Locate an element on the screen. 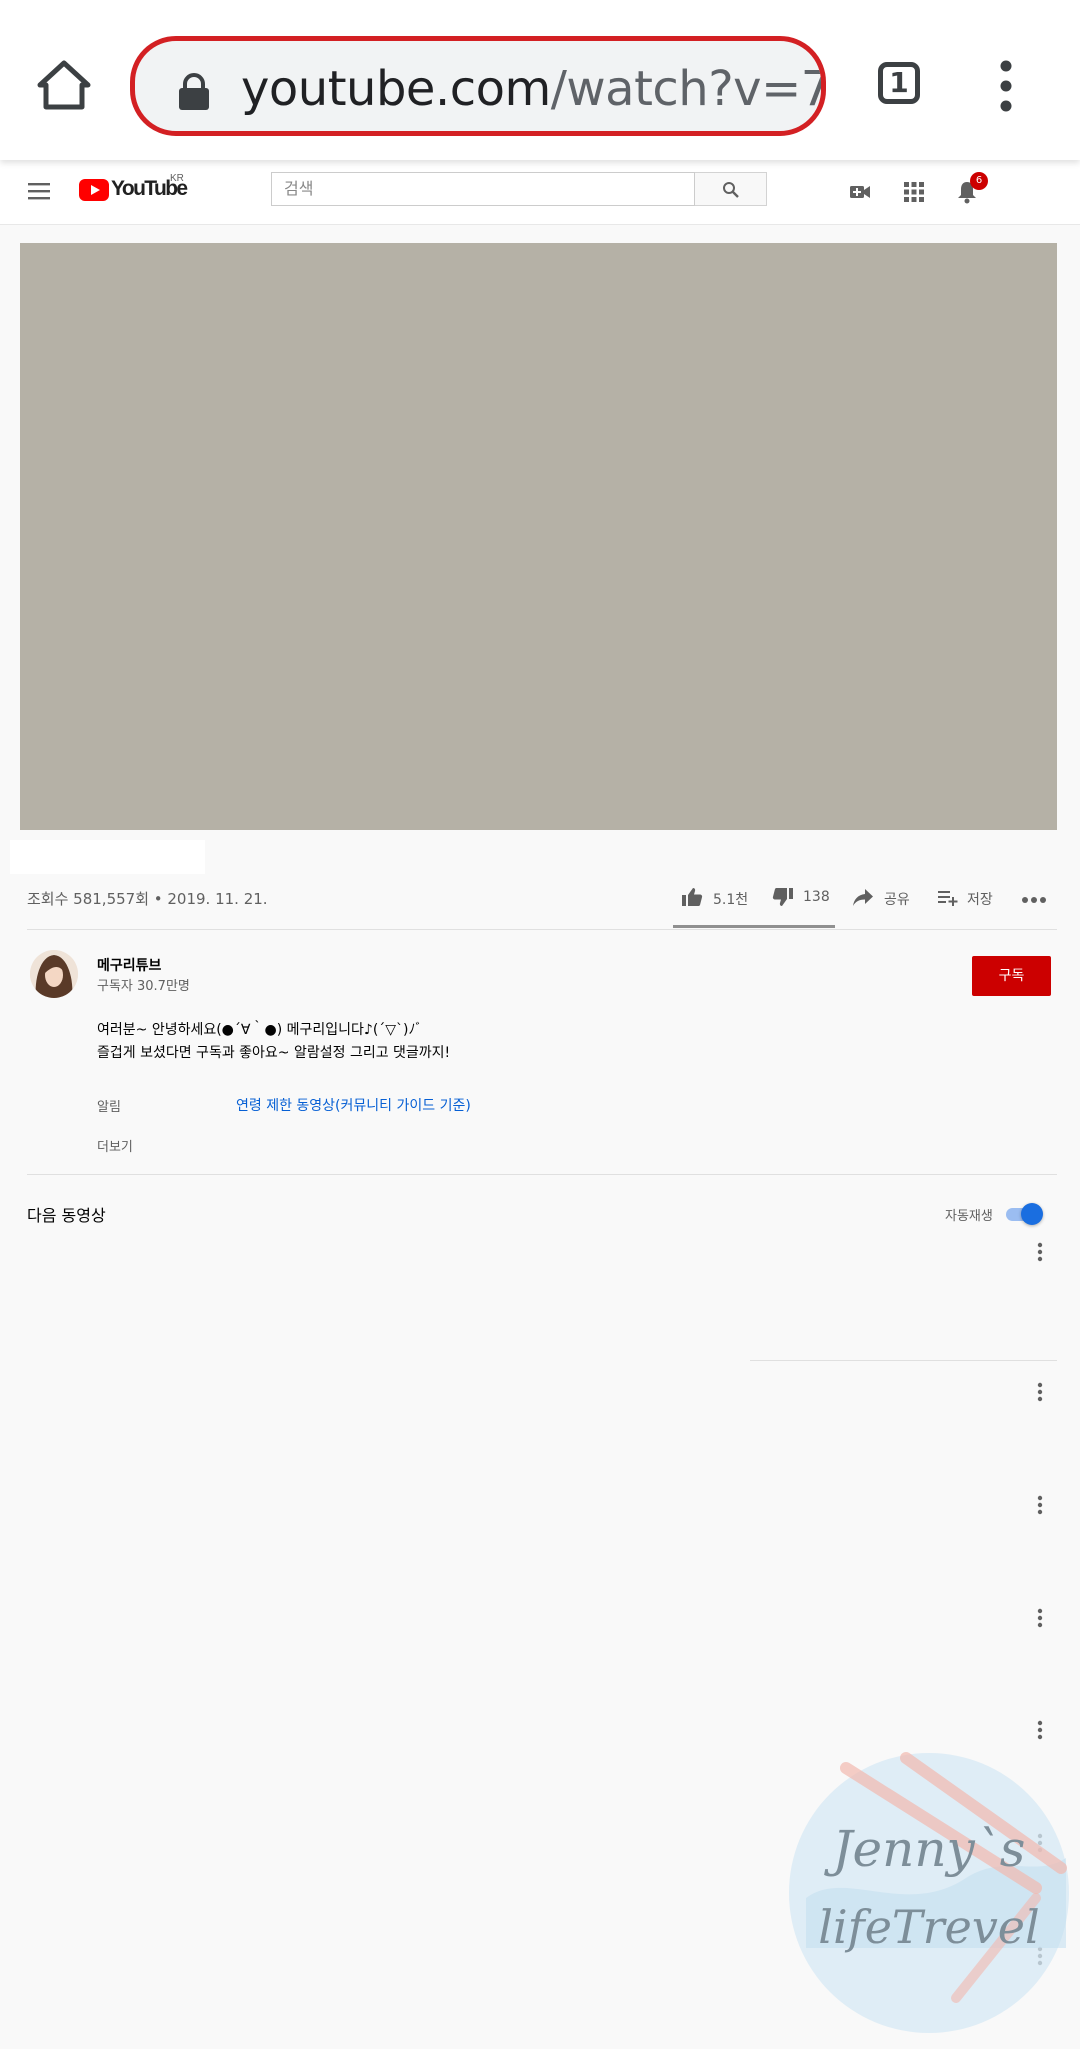  apps-grid-icon is located at coordinates (914, 192).